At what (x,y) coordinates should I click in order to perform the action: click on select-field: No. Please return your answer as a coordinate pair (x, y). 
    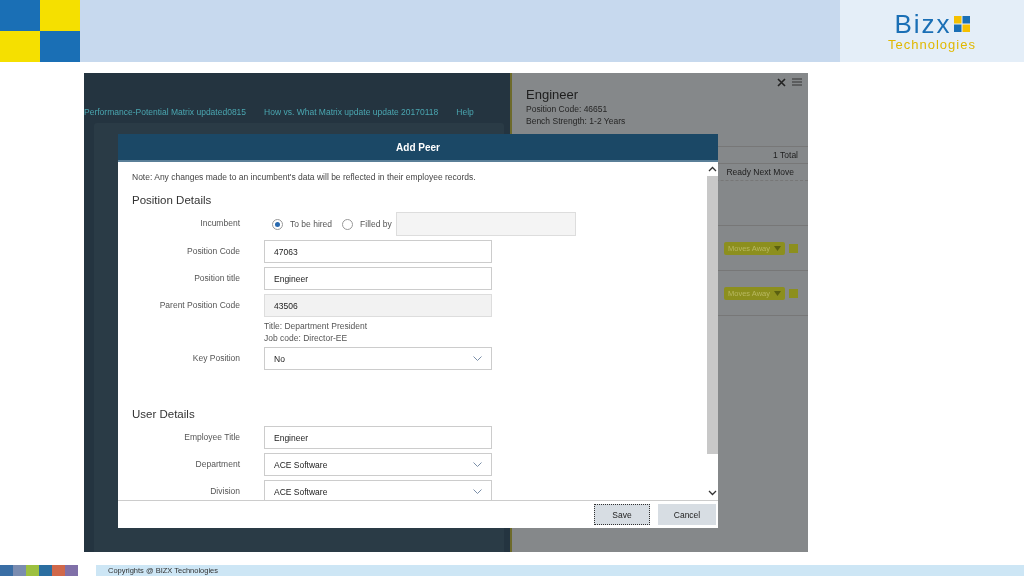
    Looking at the image, I should click on (378, 358).